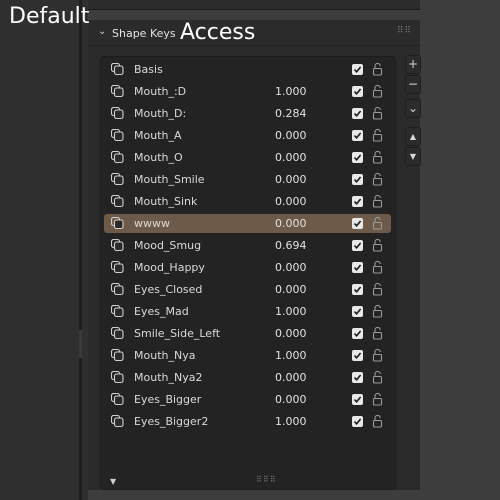  Describe the element at coordinates (247, 91) in the screenshot. I see `shape-key-row: Mouth_:D 1.000` at that location.